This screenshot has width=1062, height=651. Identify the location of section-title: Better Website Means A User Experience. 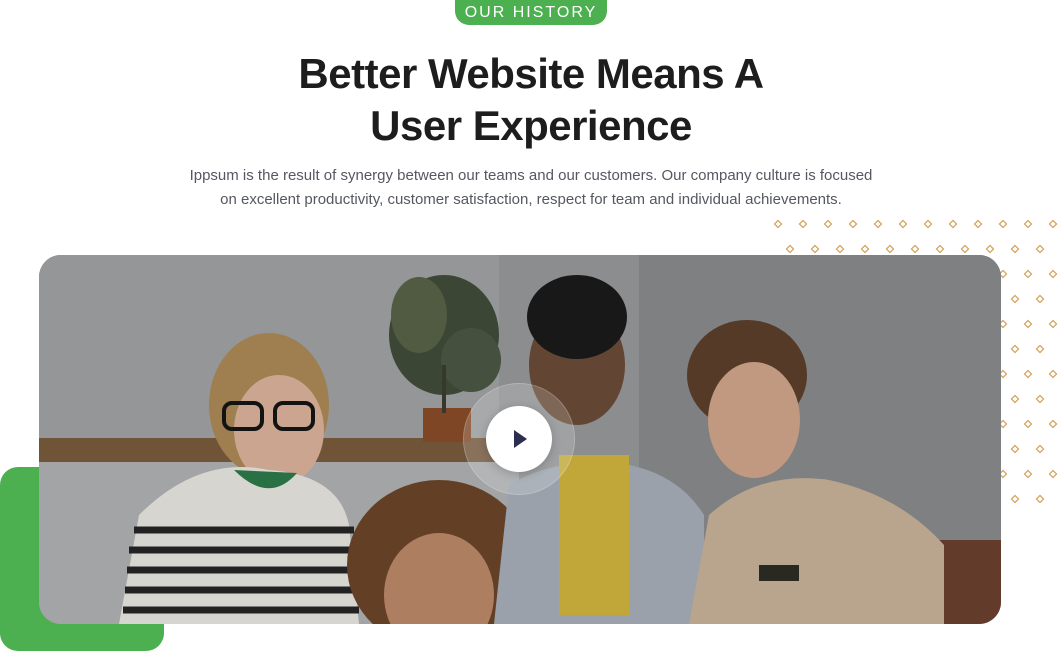
(531, 100).